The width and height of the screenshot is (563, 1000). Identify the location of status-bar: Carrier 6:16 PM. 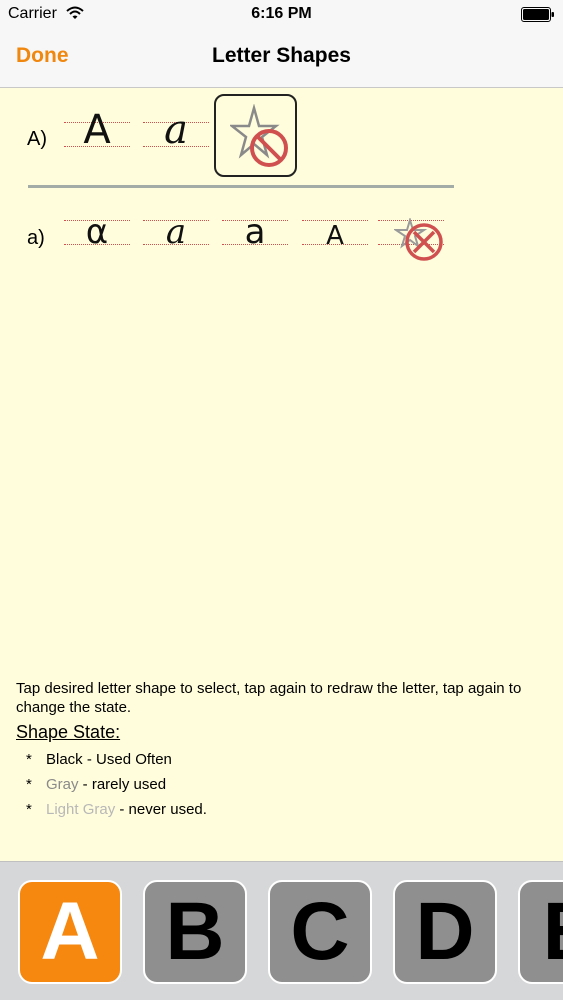
(281, 15).